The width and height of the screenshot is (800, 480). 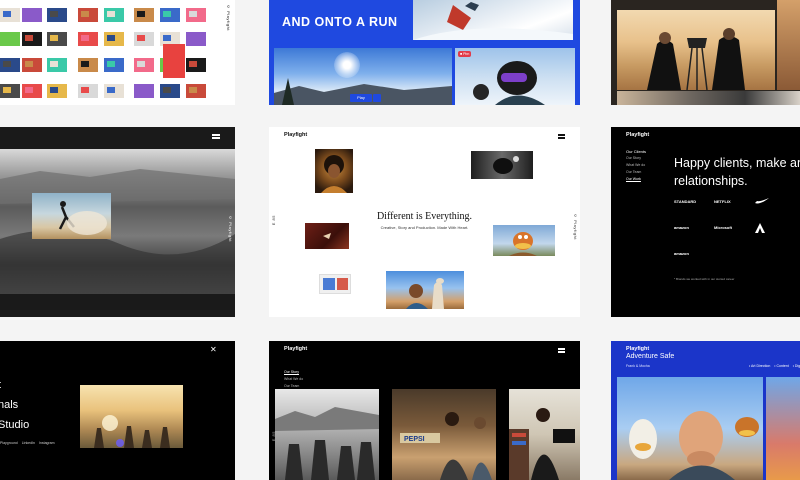 I want to click on run-project-tile: AND ONTO A RUN Play ■ Pbn, so click(x=424, y=52).